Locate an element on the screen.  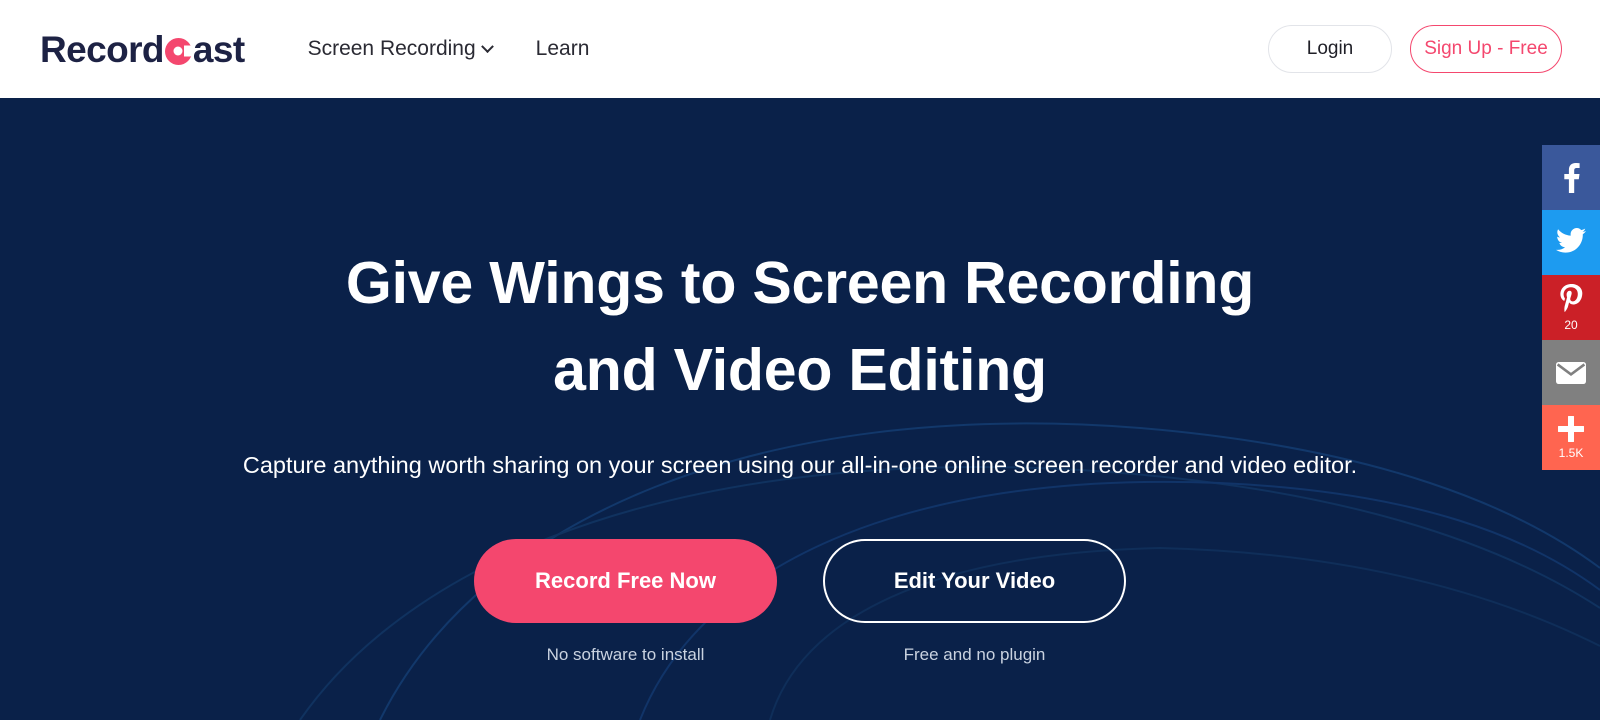
plus-icon is located at coordinates (1571, 429).